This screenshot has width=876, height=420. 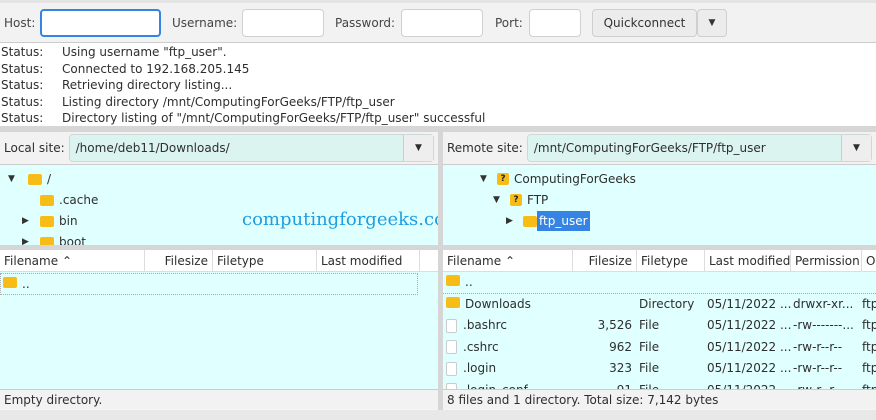 I want to click on tree-item: ▶ boot, so click(x=54, y=238).